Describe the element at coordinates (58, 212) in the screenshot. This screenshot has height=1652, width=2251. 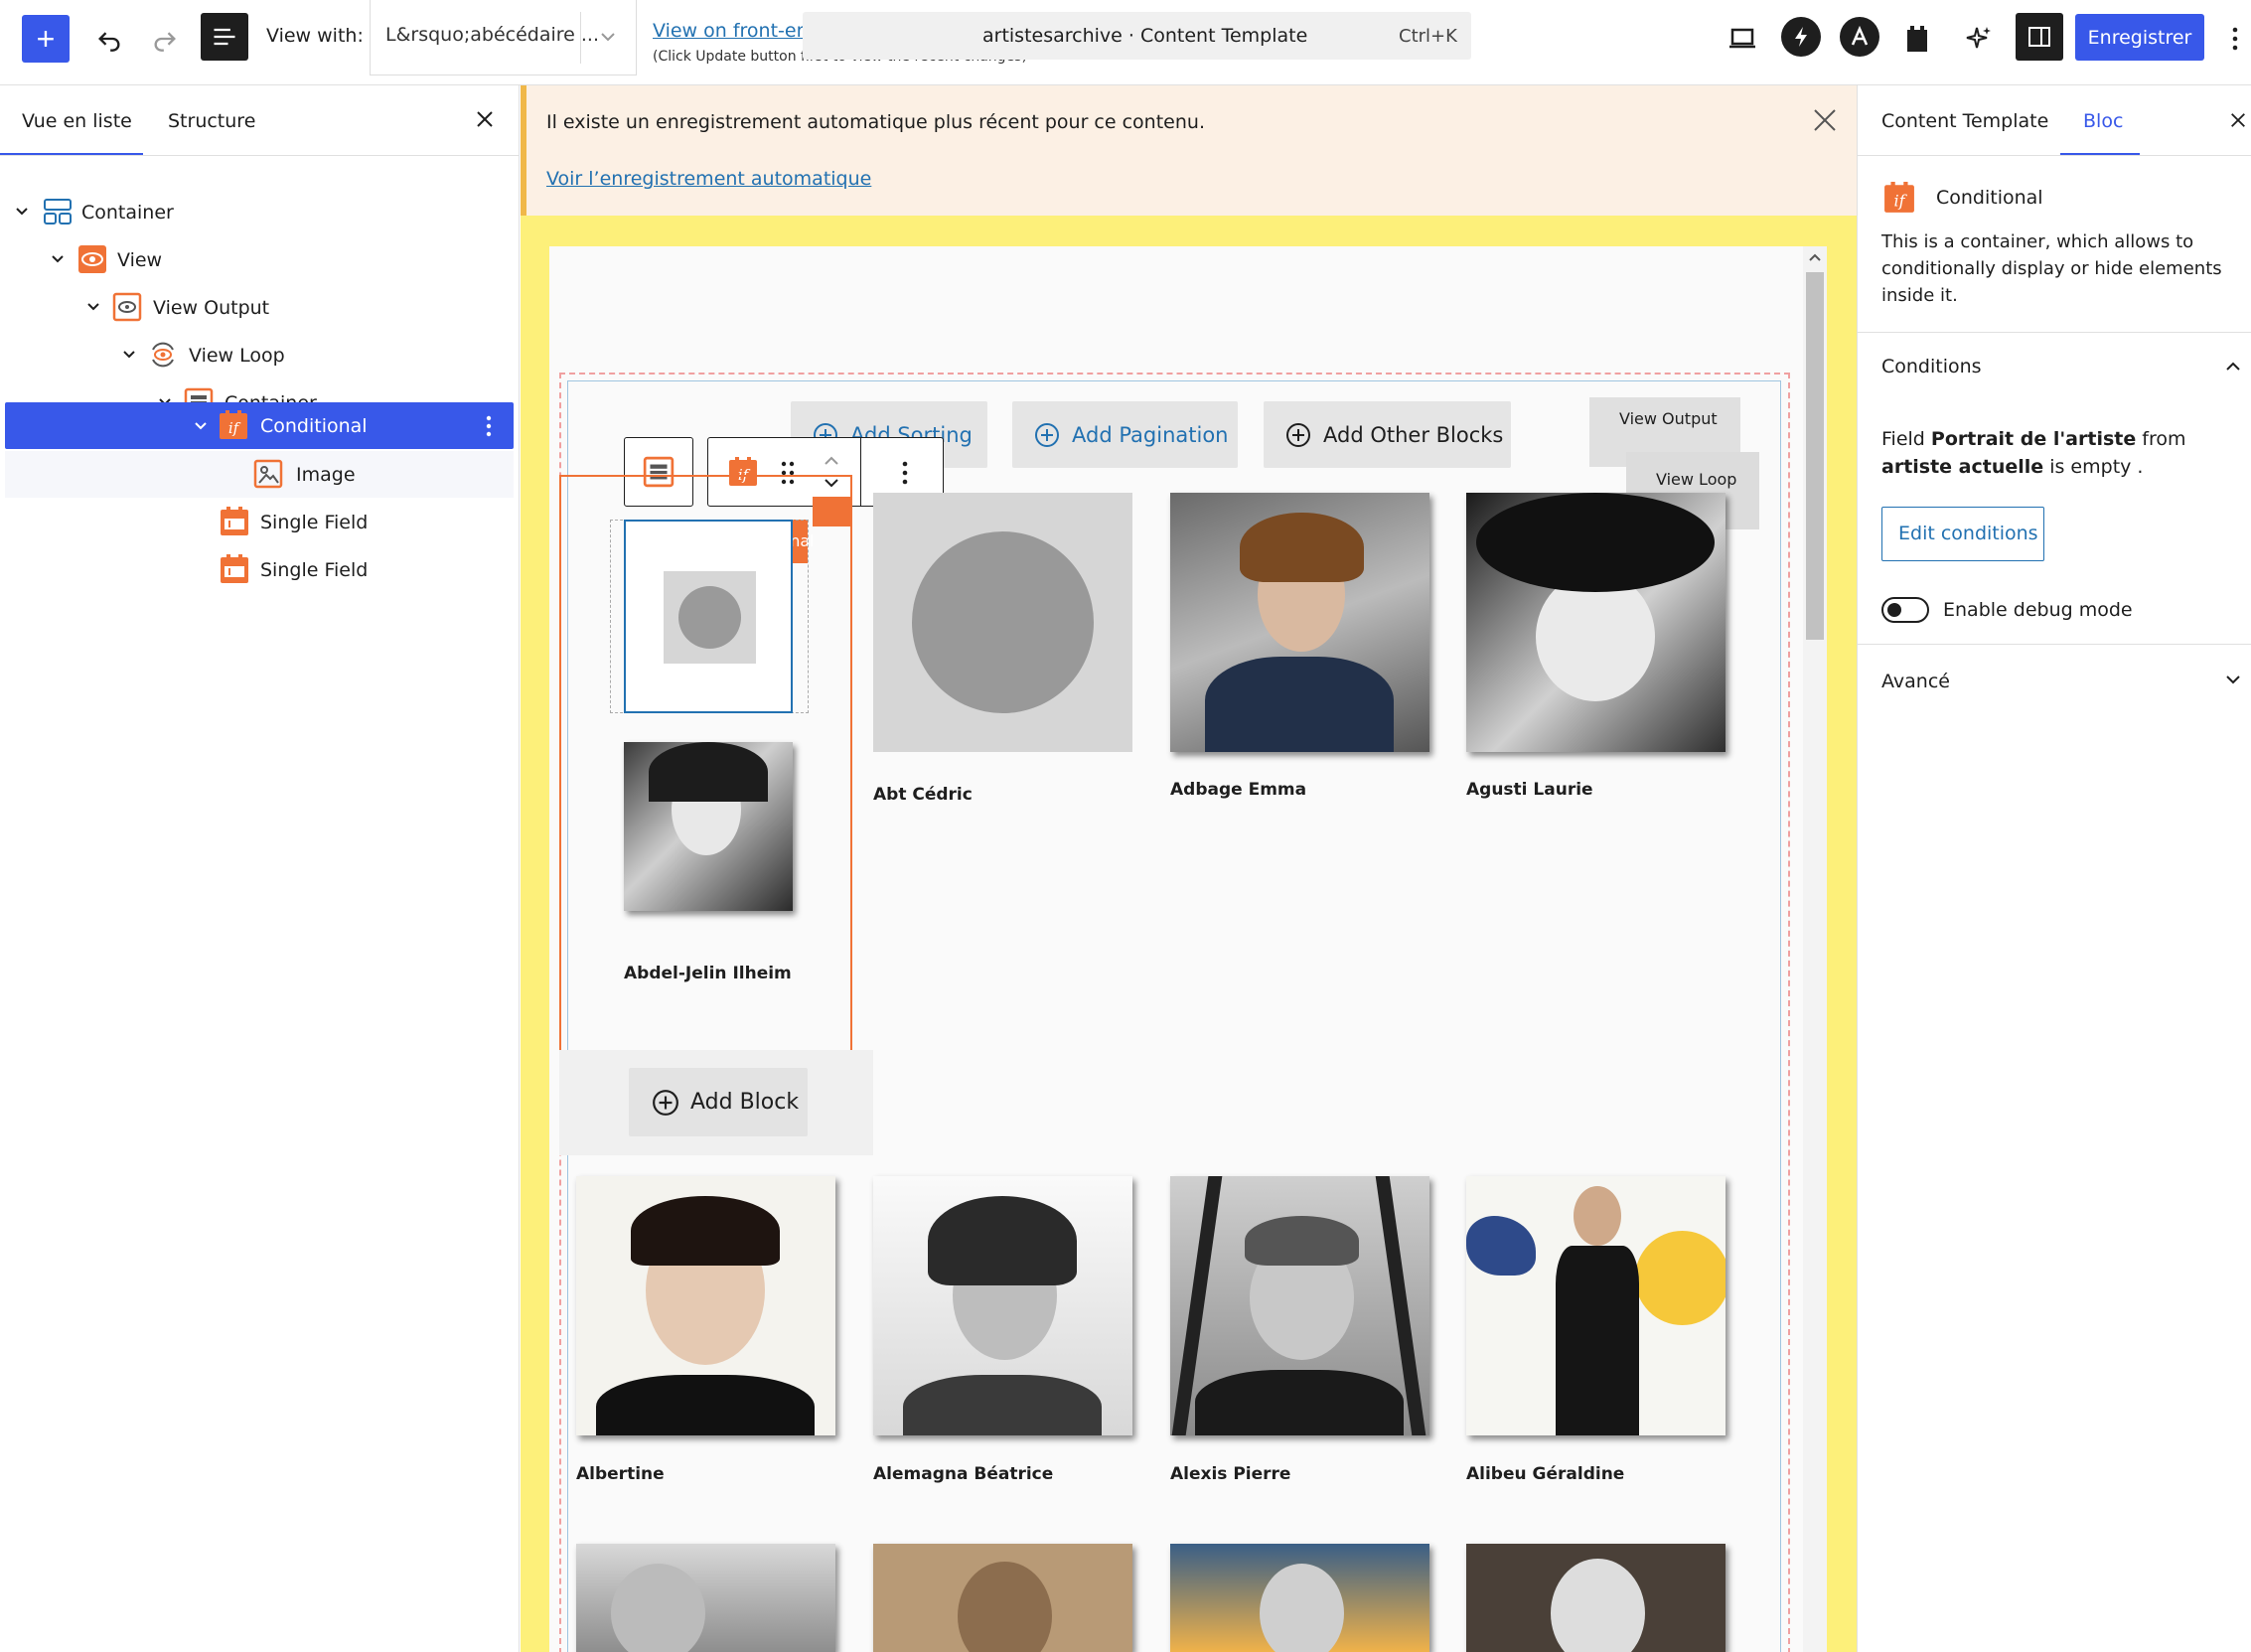
I see `container-icon` at that location.